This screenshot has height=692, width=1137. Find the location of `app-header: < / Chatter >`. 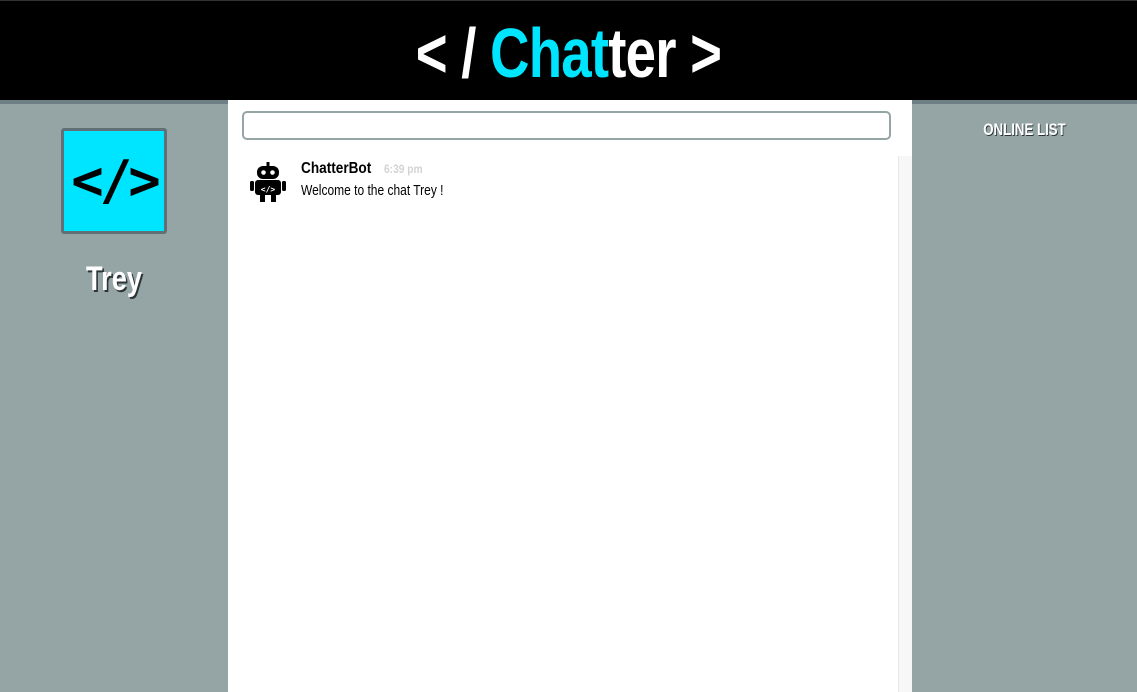

app-header: < / Chatter > is located at coordinates (568, 50).